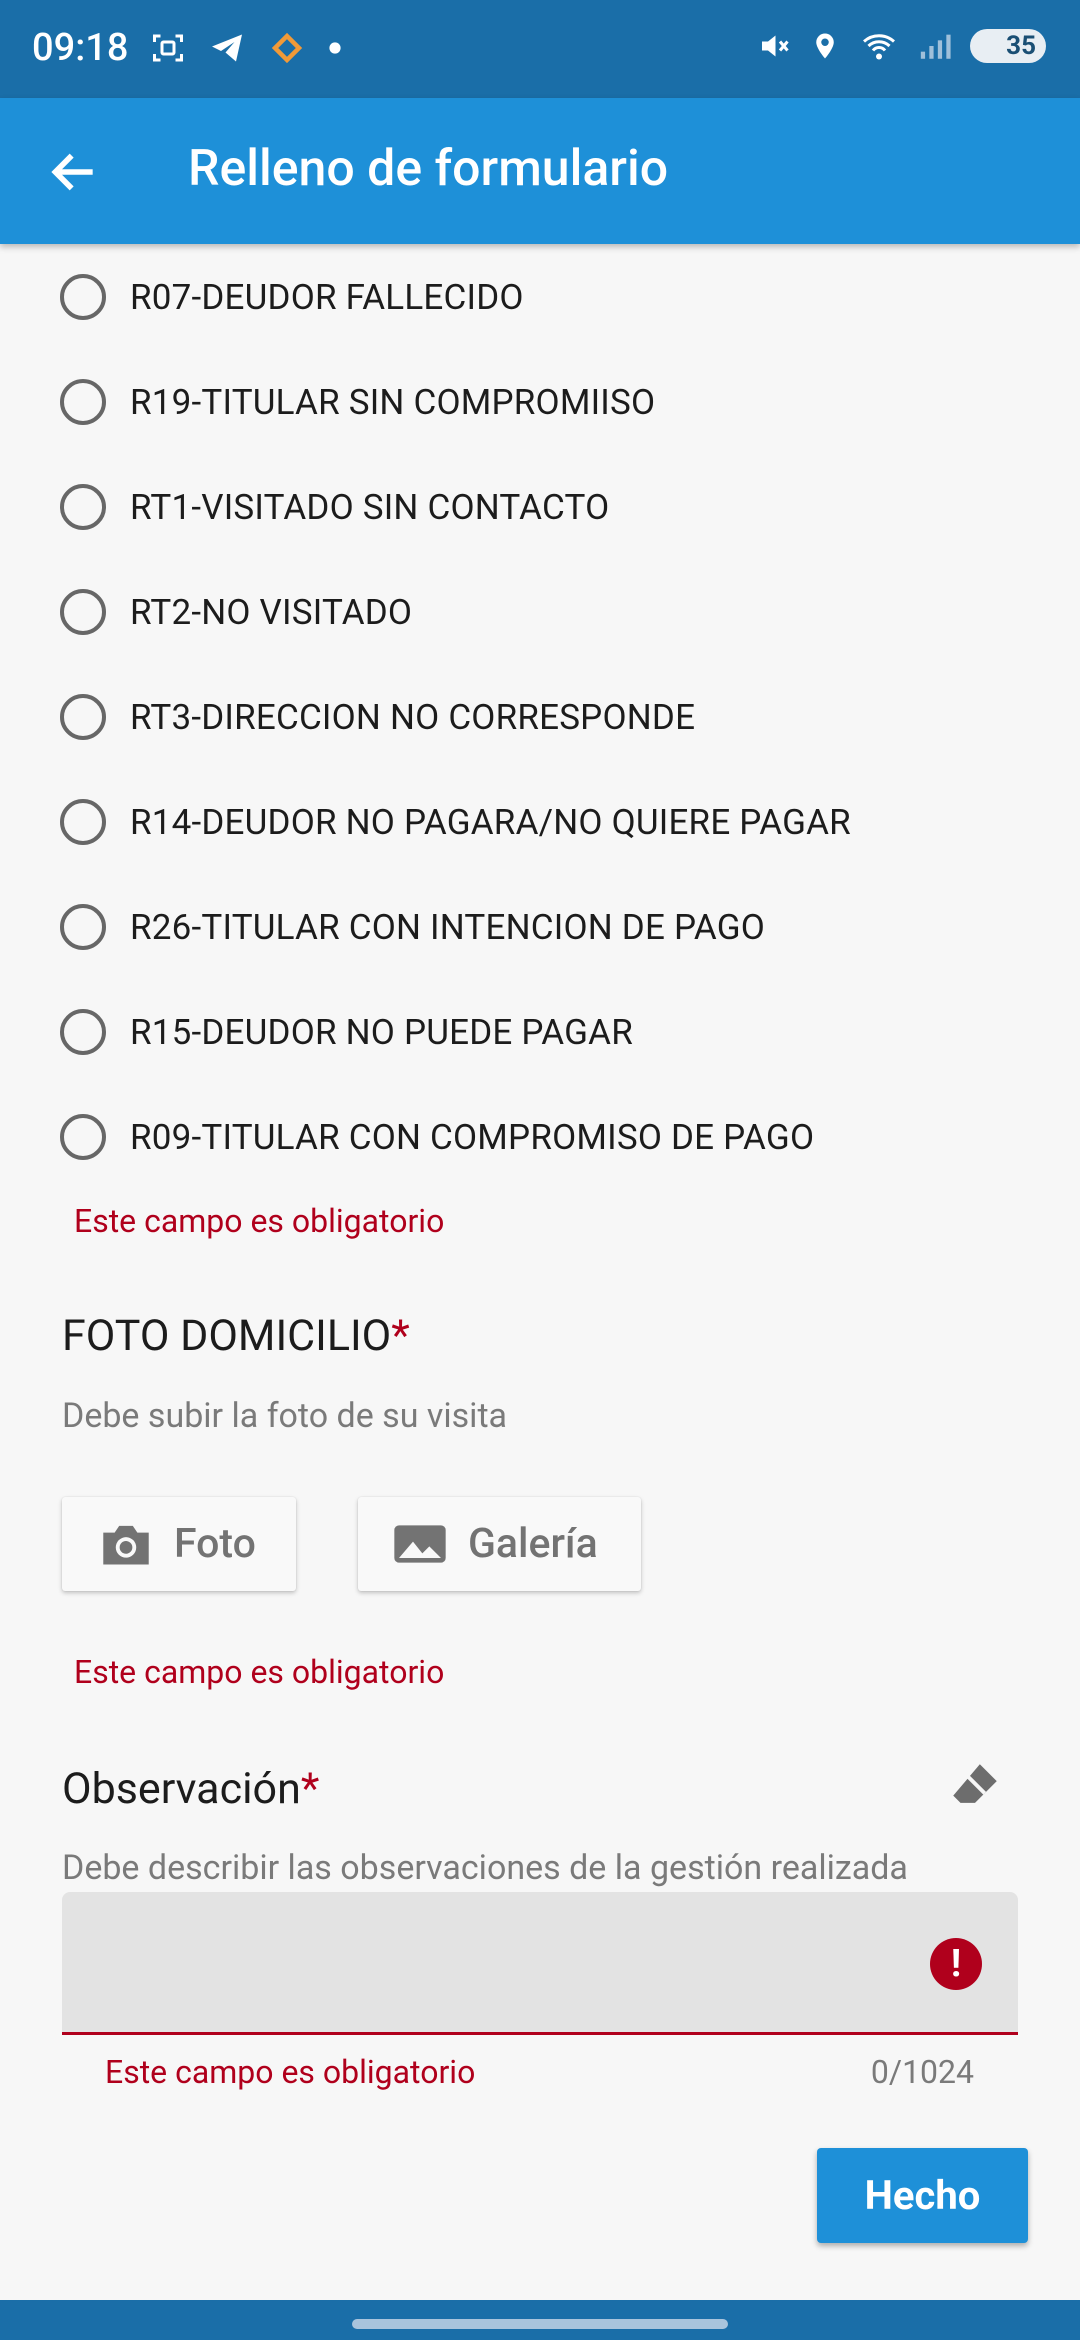 This screenshot has width=1080, height=2340. I want to click on wifi-icon, so click(879, 47).